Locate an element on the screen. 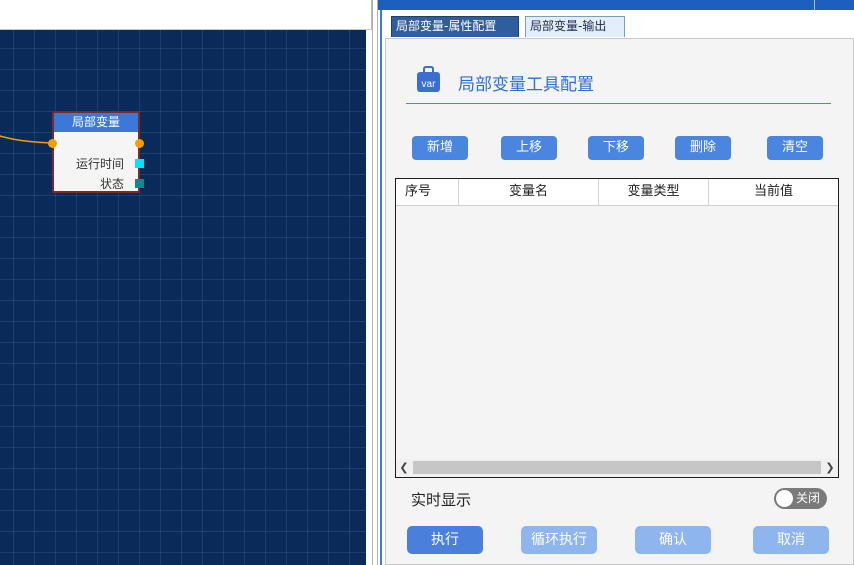 This screenshot has height=565, width=854. toggle-label: 关闭 is located at coordinates (808, 498).